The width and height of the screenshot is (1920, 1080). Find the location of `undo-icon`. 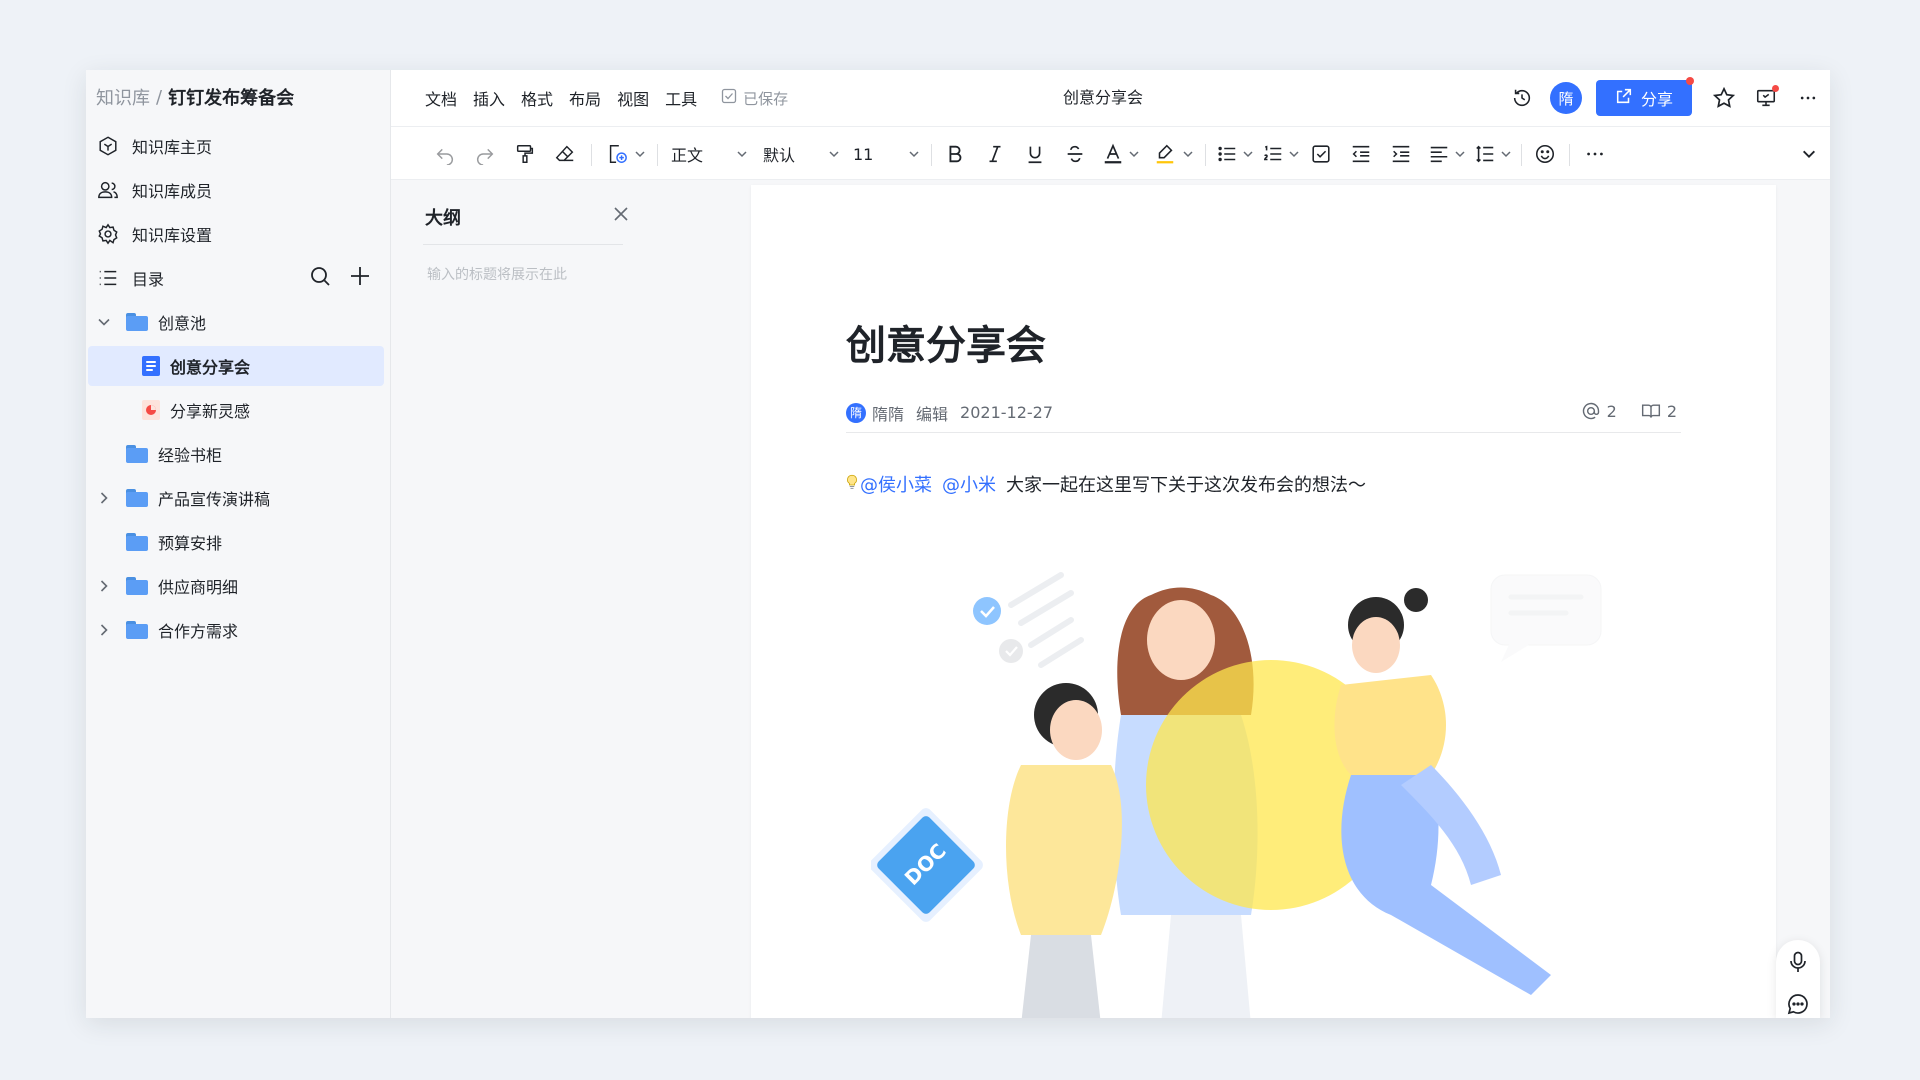

undo-icon is located at coordinates (445, 154).